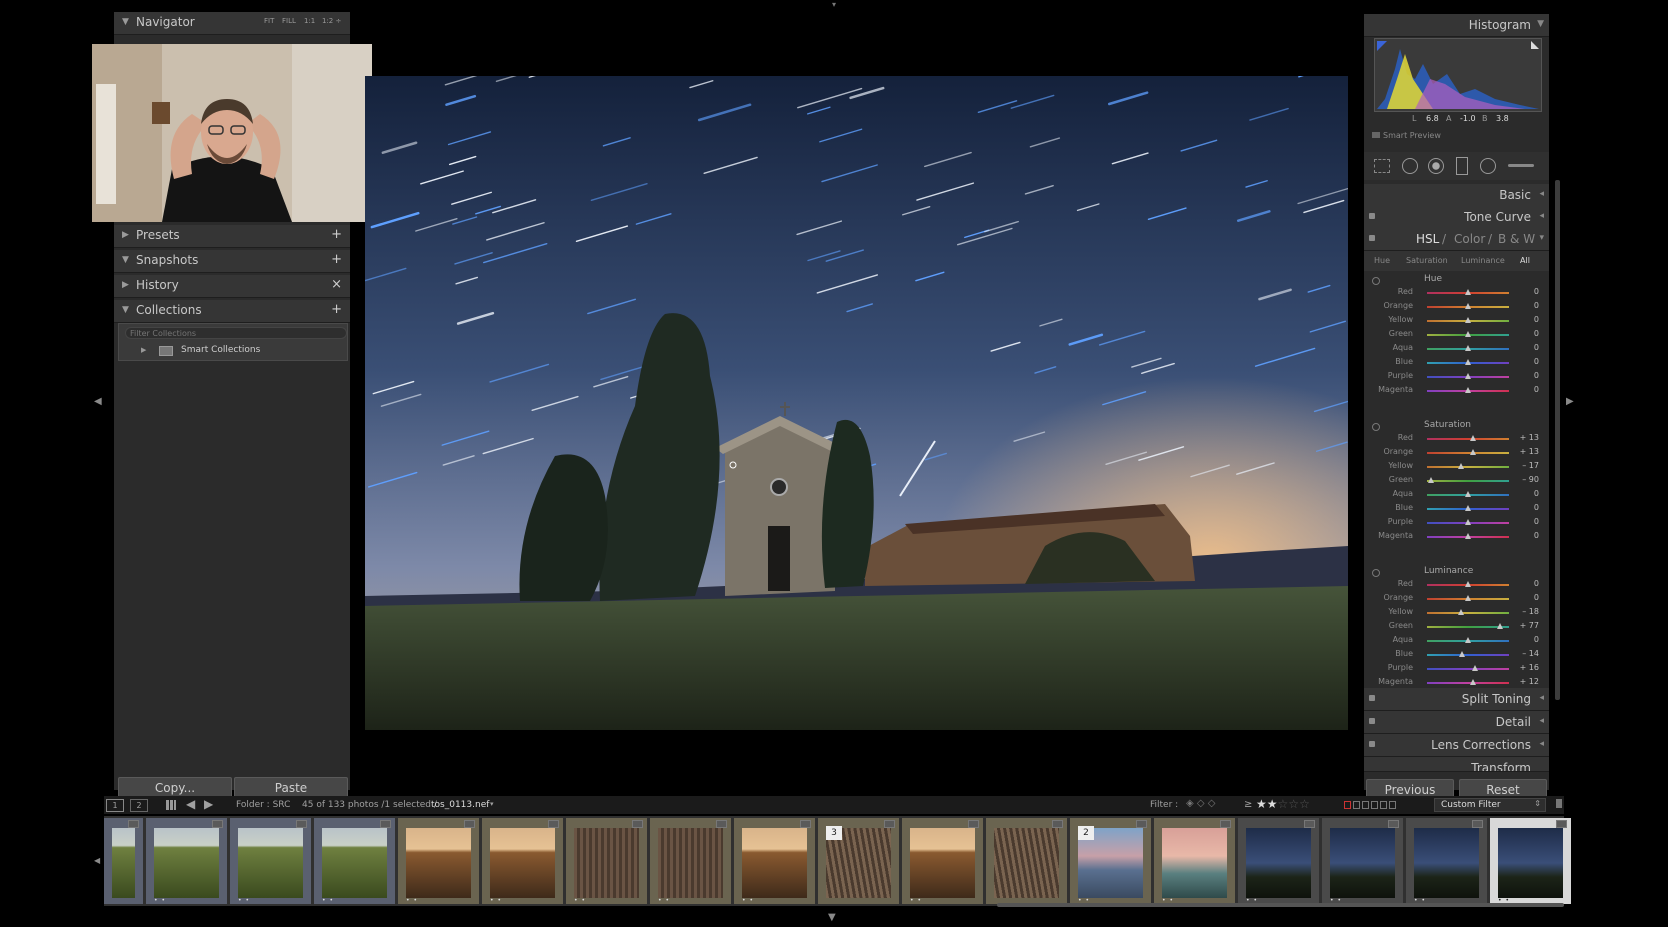 The image size is (1668, 927). What do you see at coordinates (236, 333) in the screenshot?
I see `collections-search-input` at bounding box center [236, 333].